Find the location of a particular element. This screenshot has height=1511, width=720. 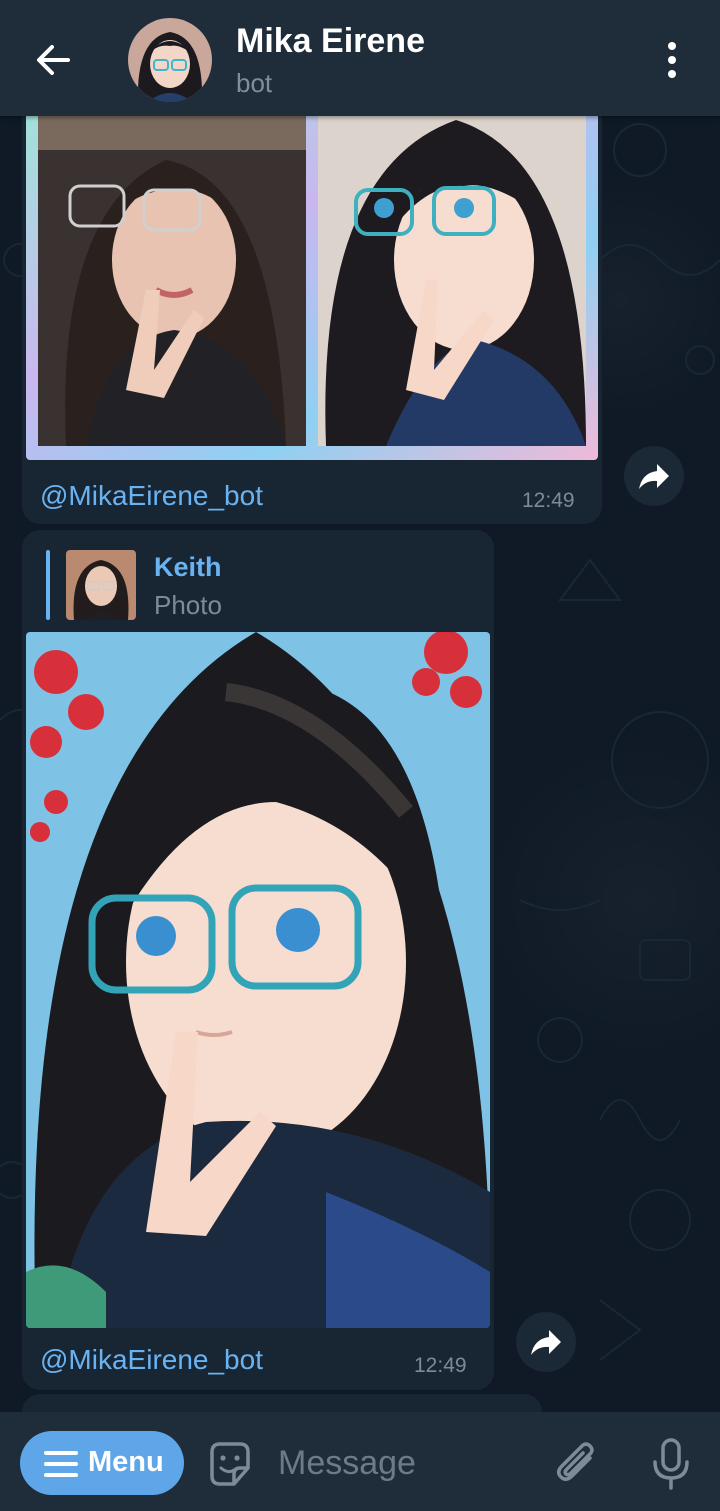

bot-menu-button: Menu is located at coordinates (102, 1463).